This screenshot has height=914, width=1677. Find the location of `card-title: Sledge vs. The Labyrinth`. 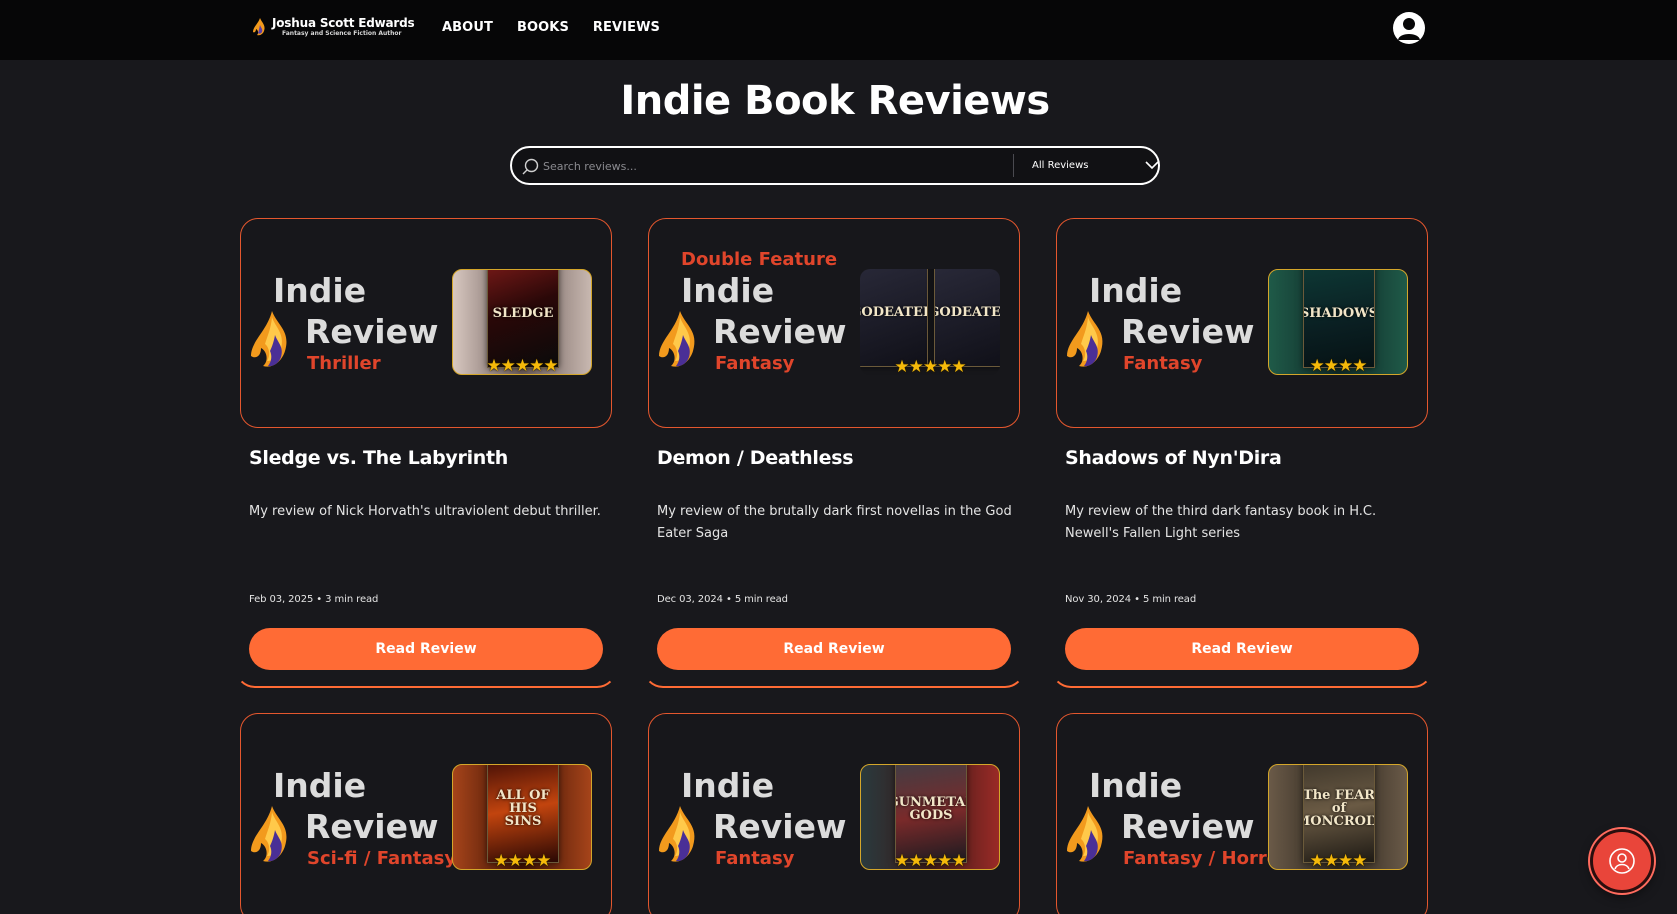

card-title: Sledge vs. The Labyrinth is located at coordinates (378, 458).